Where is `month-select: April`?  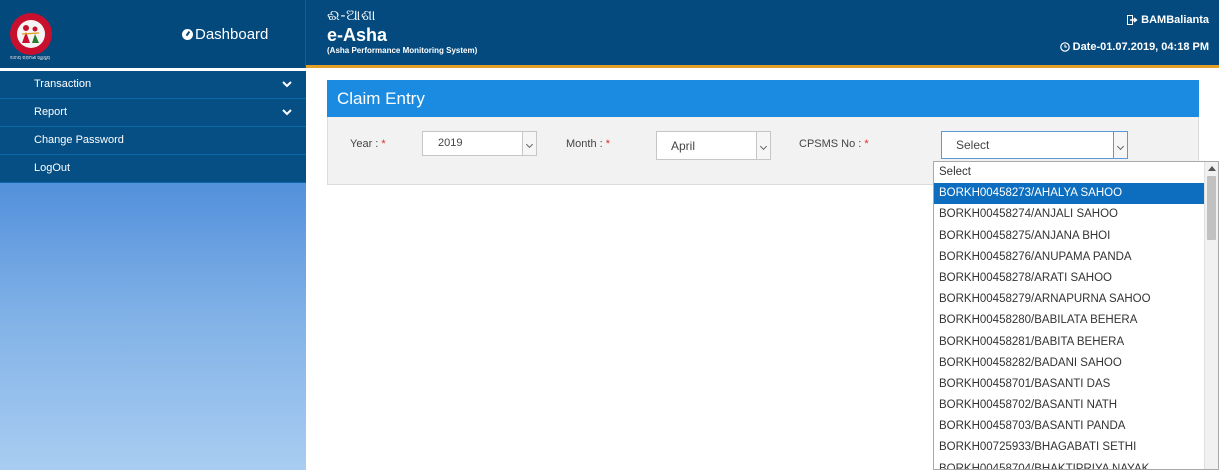
month-select: April is located at coordinates (713, 145).